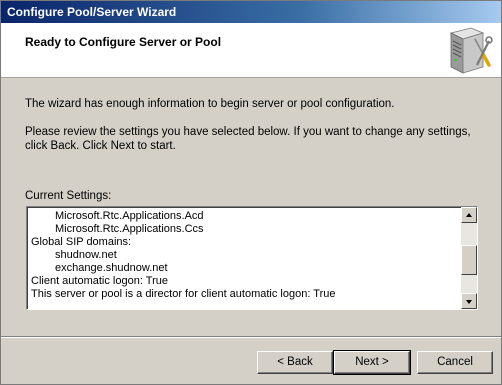 The image size is (502, 385). I want to click on scroll-down-button, so click(469, 301).